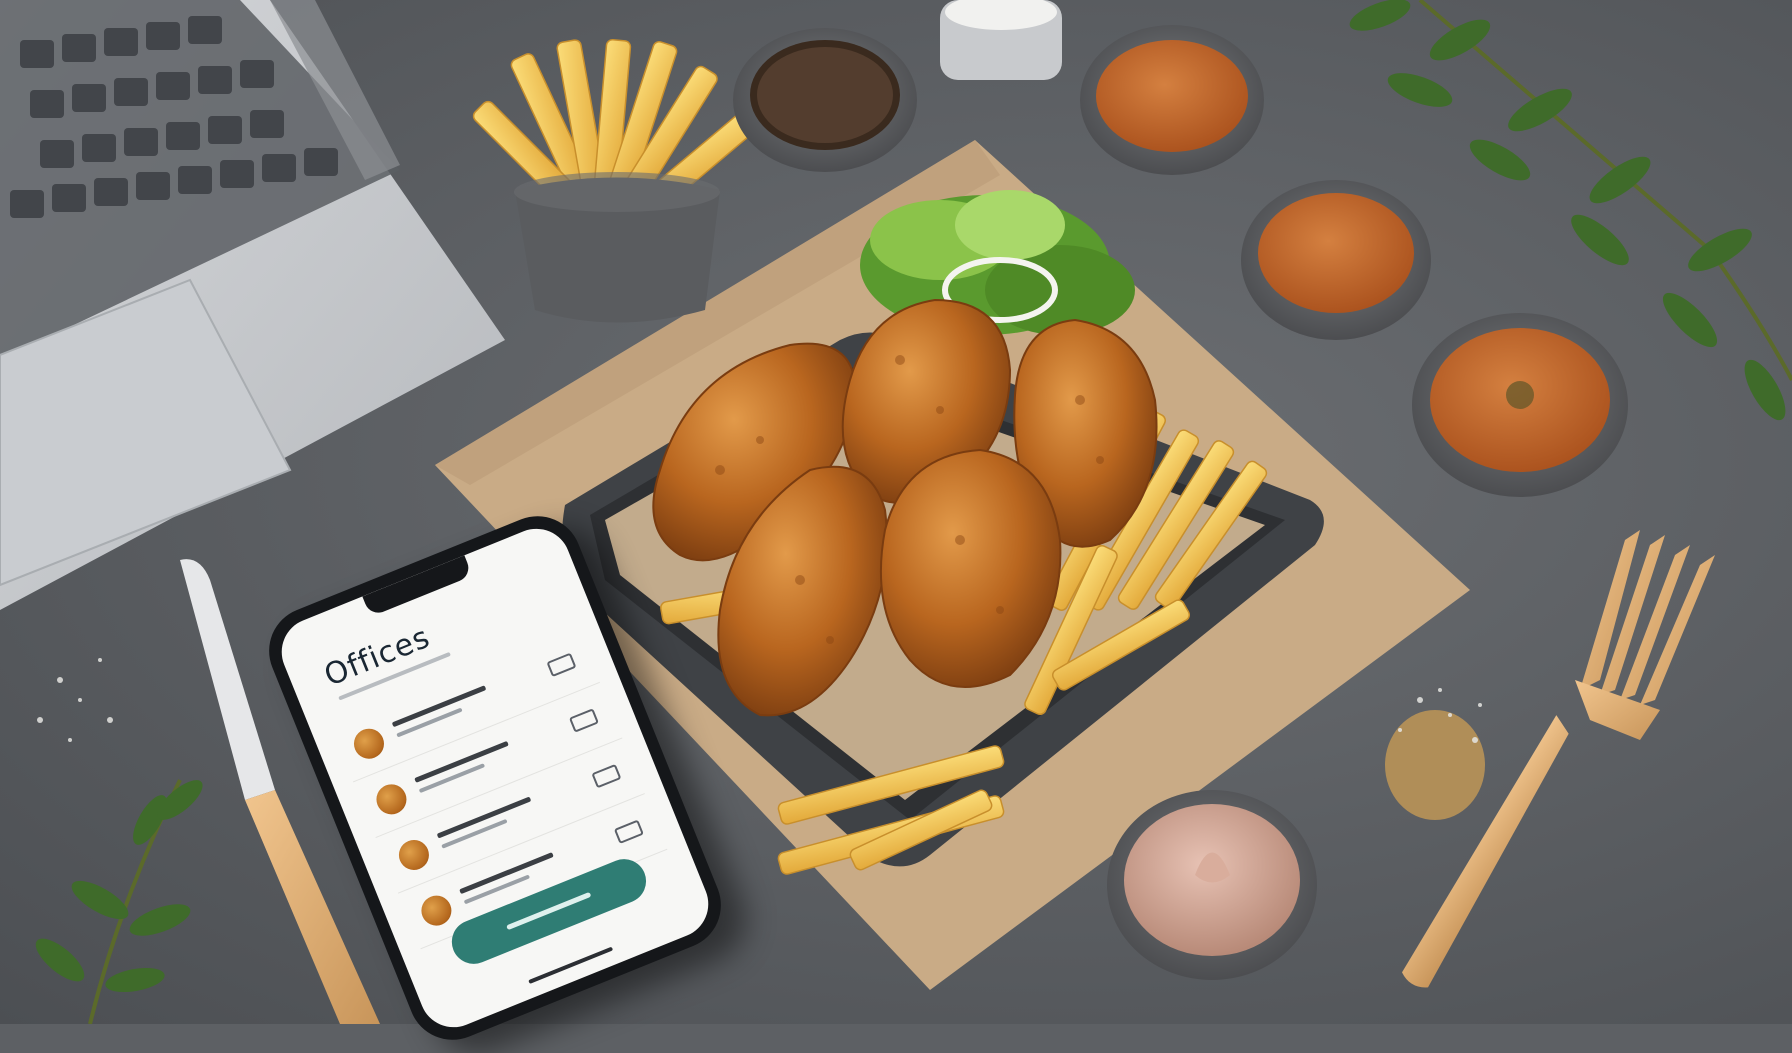  I want to click on herb-sprig-bottom, so click(119, 901).